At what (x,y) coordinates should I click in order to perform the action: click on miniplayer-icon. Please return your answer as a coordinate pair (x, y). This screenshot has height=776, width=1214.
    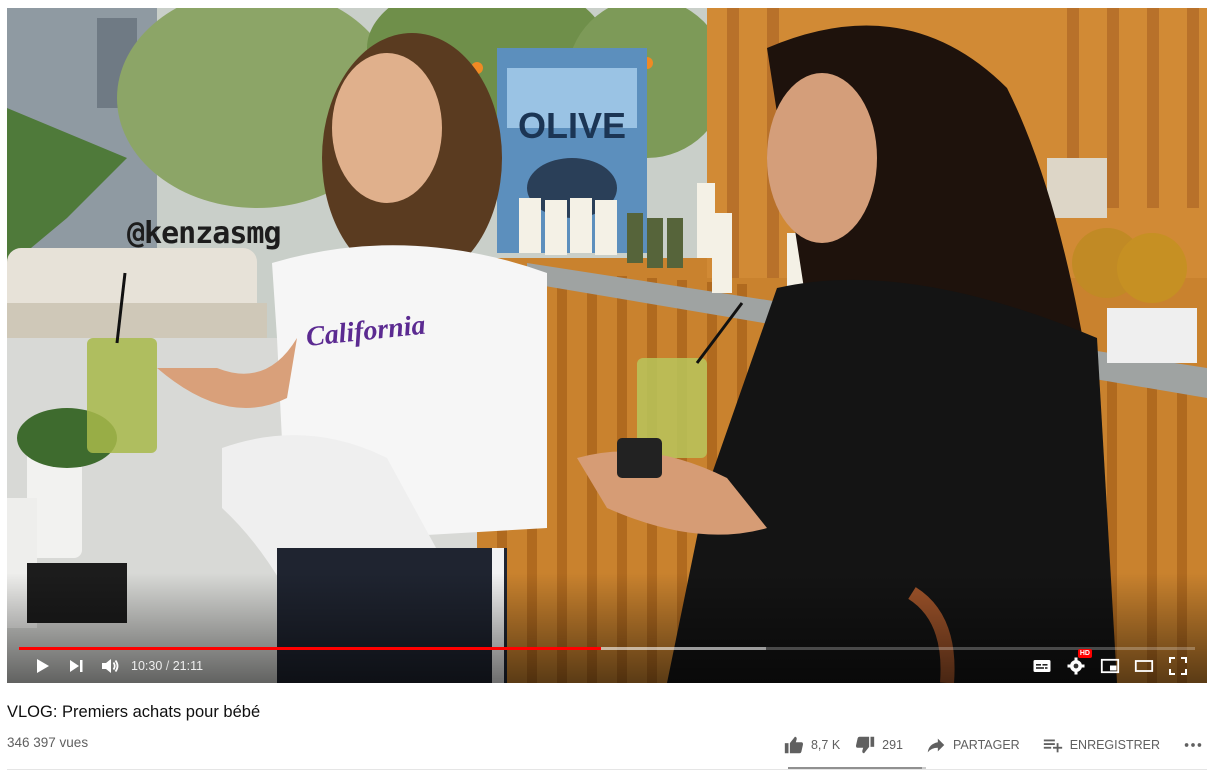
    Looking at the image, I should click on (1110, 666).